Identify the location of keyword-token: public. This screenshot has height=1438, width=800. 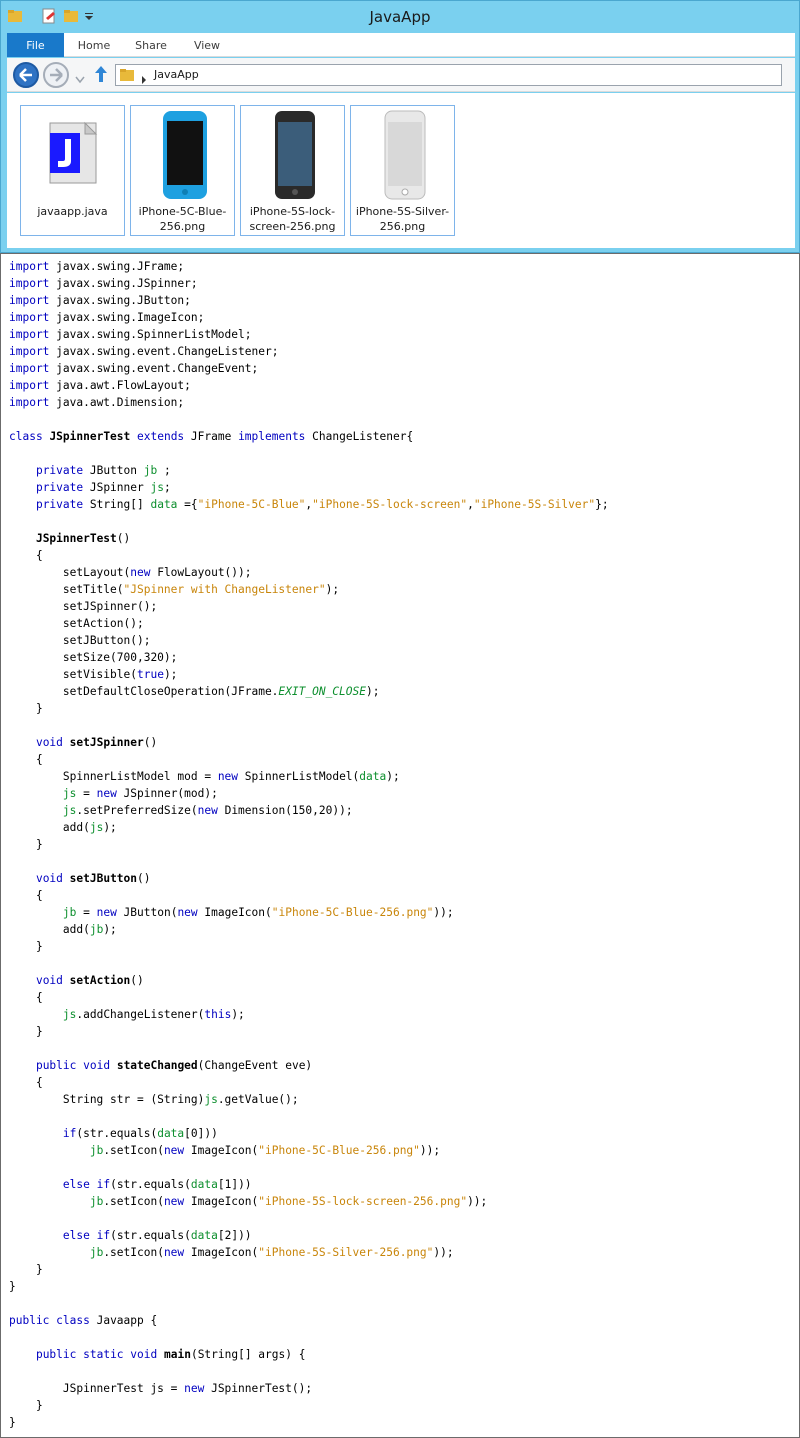
(29, 1320).